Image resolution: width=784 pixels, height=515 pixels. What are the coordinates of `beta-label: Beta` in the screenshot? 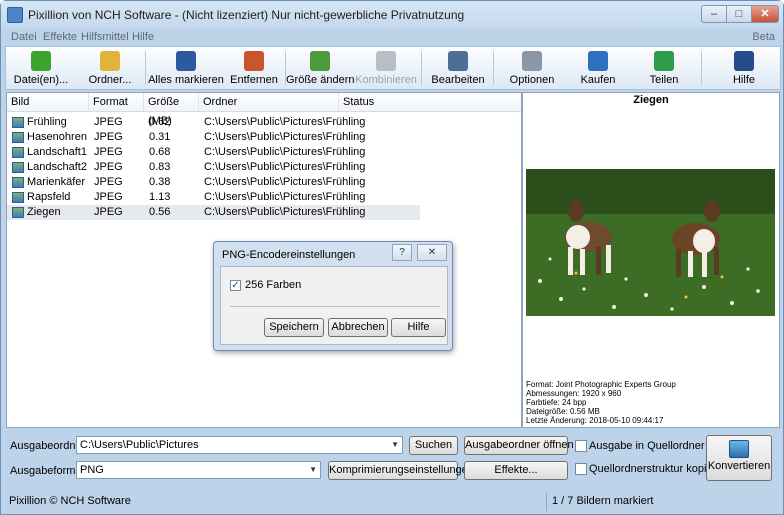 It's located at (763, 37).